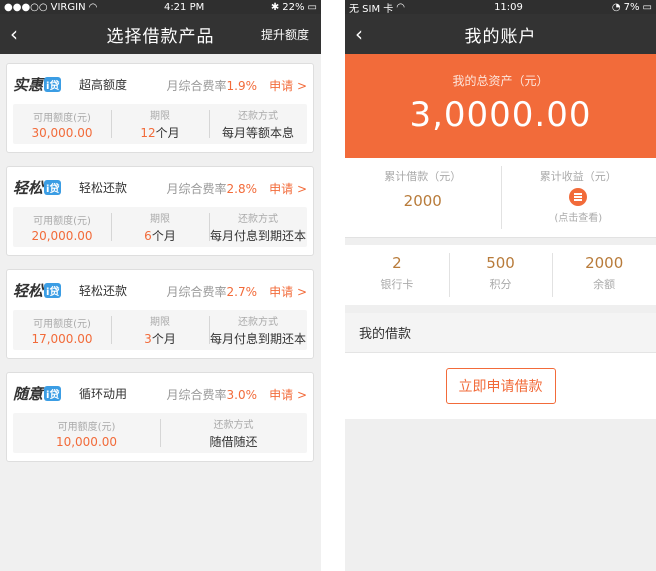  What do you see at coordinates (233, 442) in the screenshot?
I see `repay-method: 随借随还` at bounding box center [233, 442].